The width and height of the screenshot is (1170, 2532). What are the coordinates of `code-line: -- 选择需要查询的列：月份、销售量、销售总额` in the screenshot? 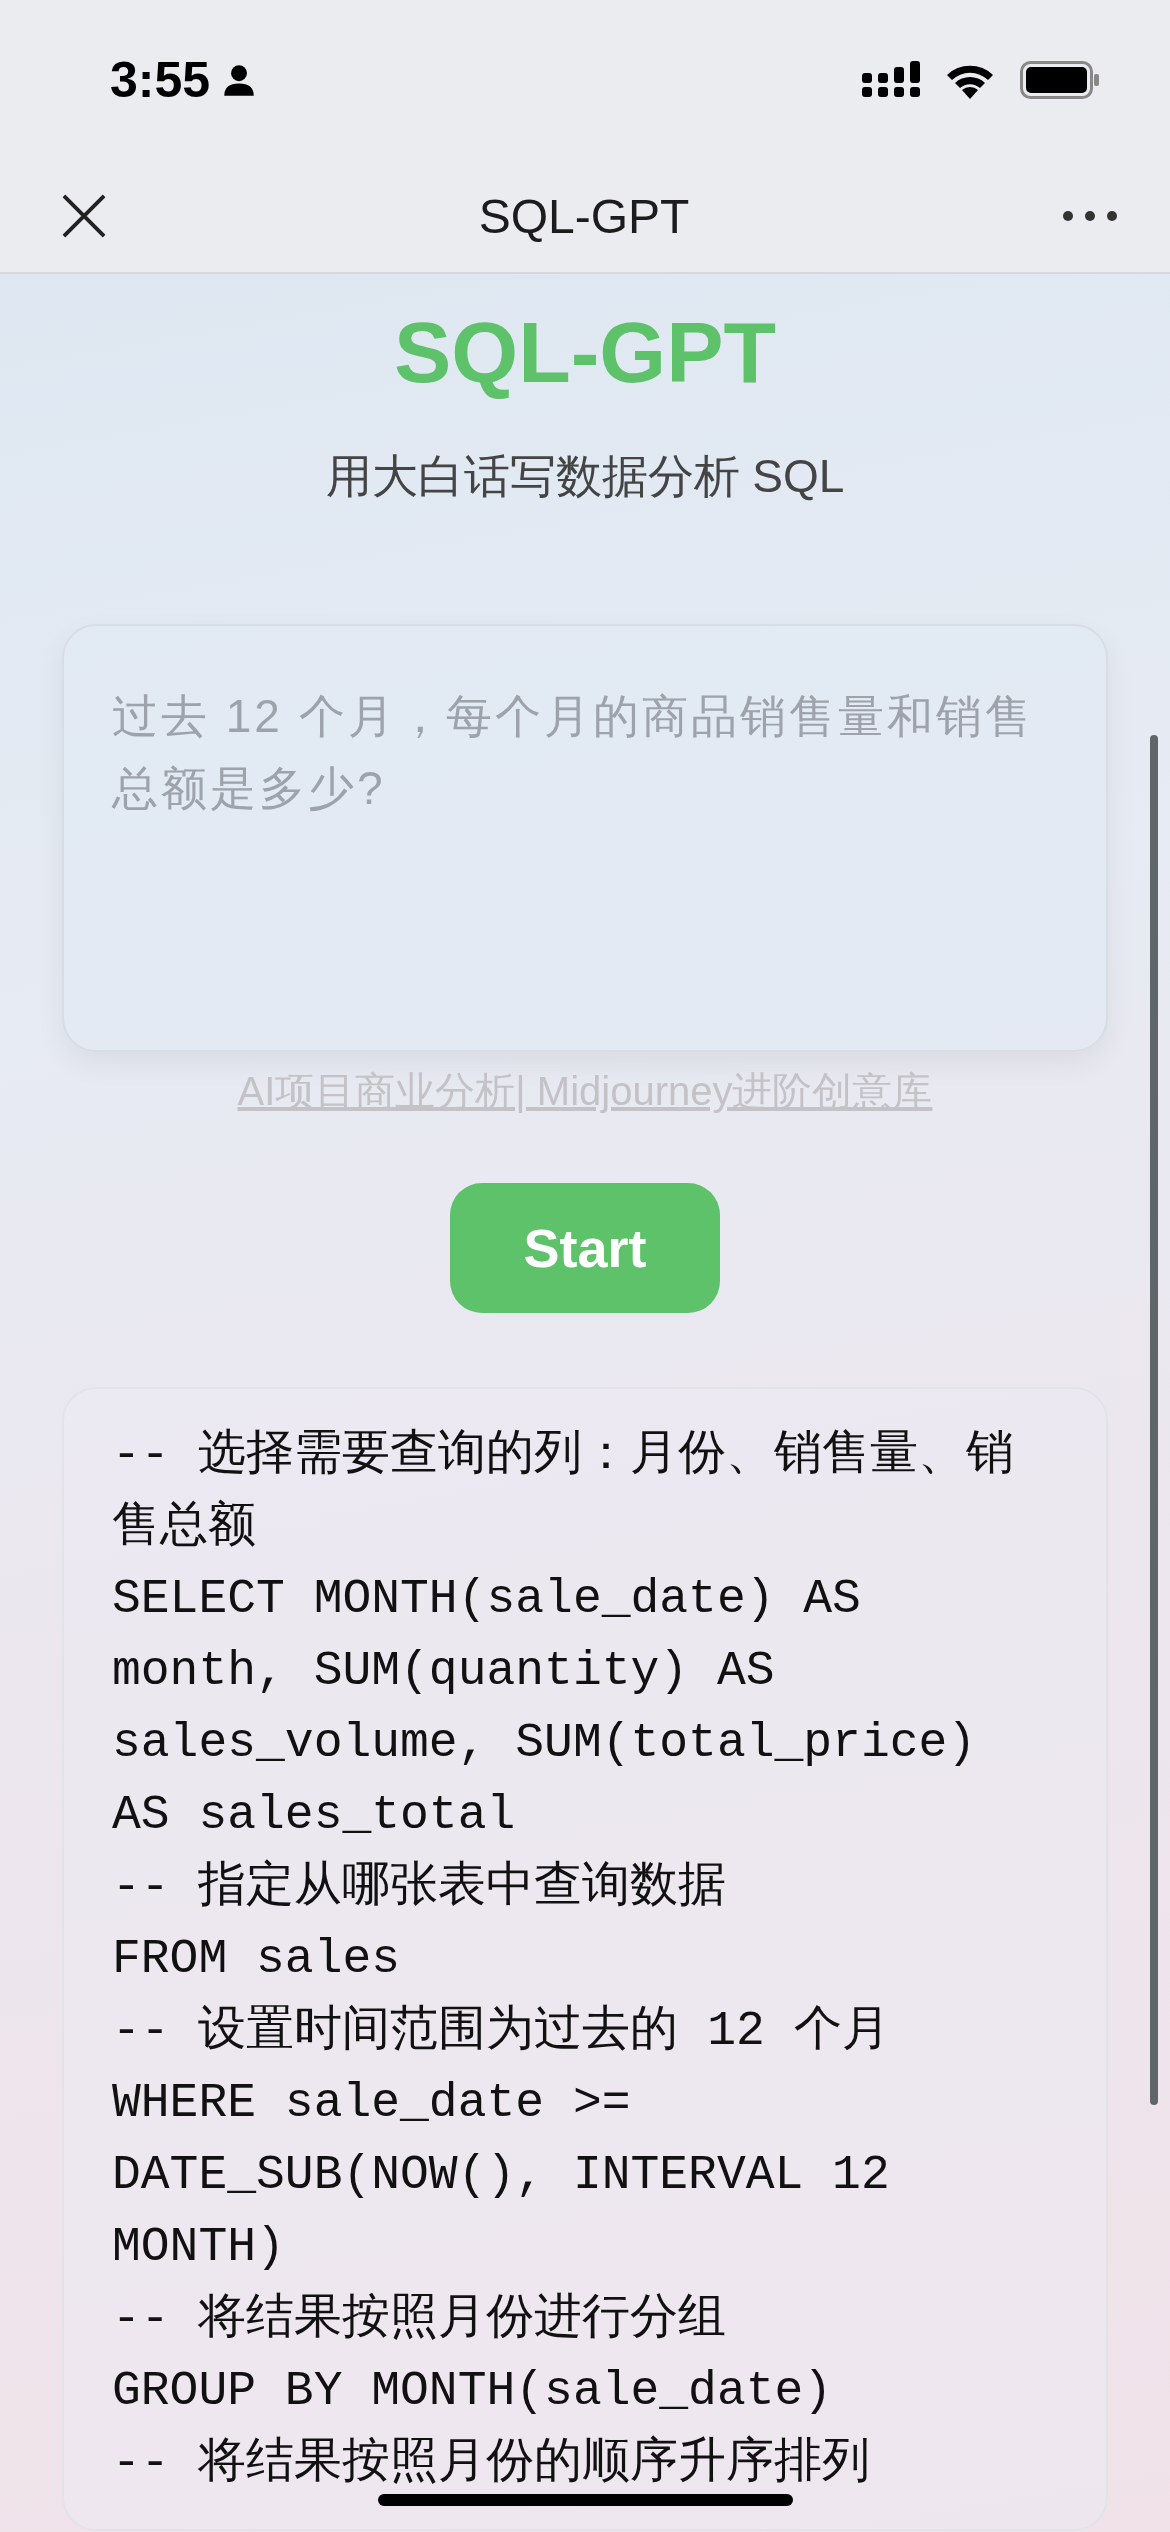 It's located at (563, 1491).